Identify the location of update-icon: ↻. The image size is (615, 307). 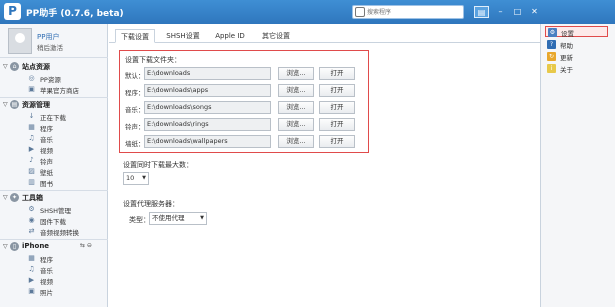
(551, 56).